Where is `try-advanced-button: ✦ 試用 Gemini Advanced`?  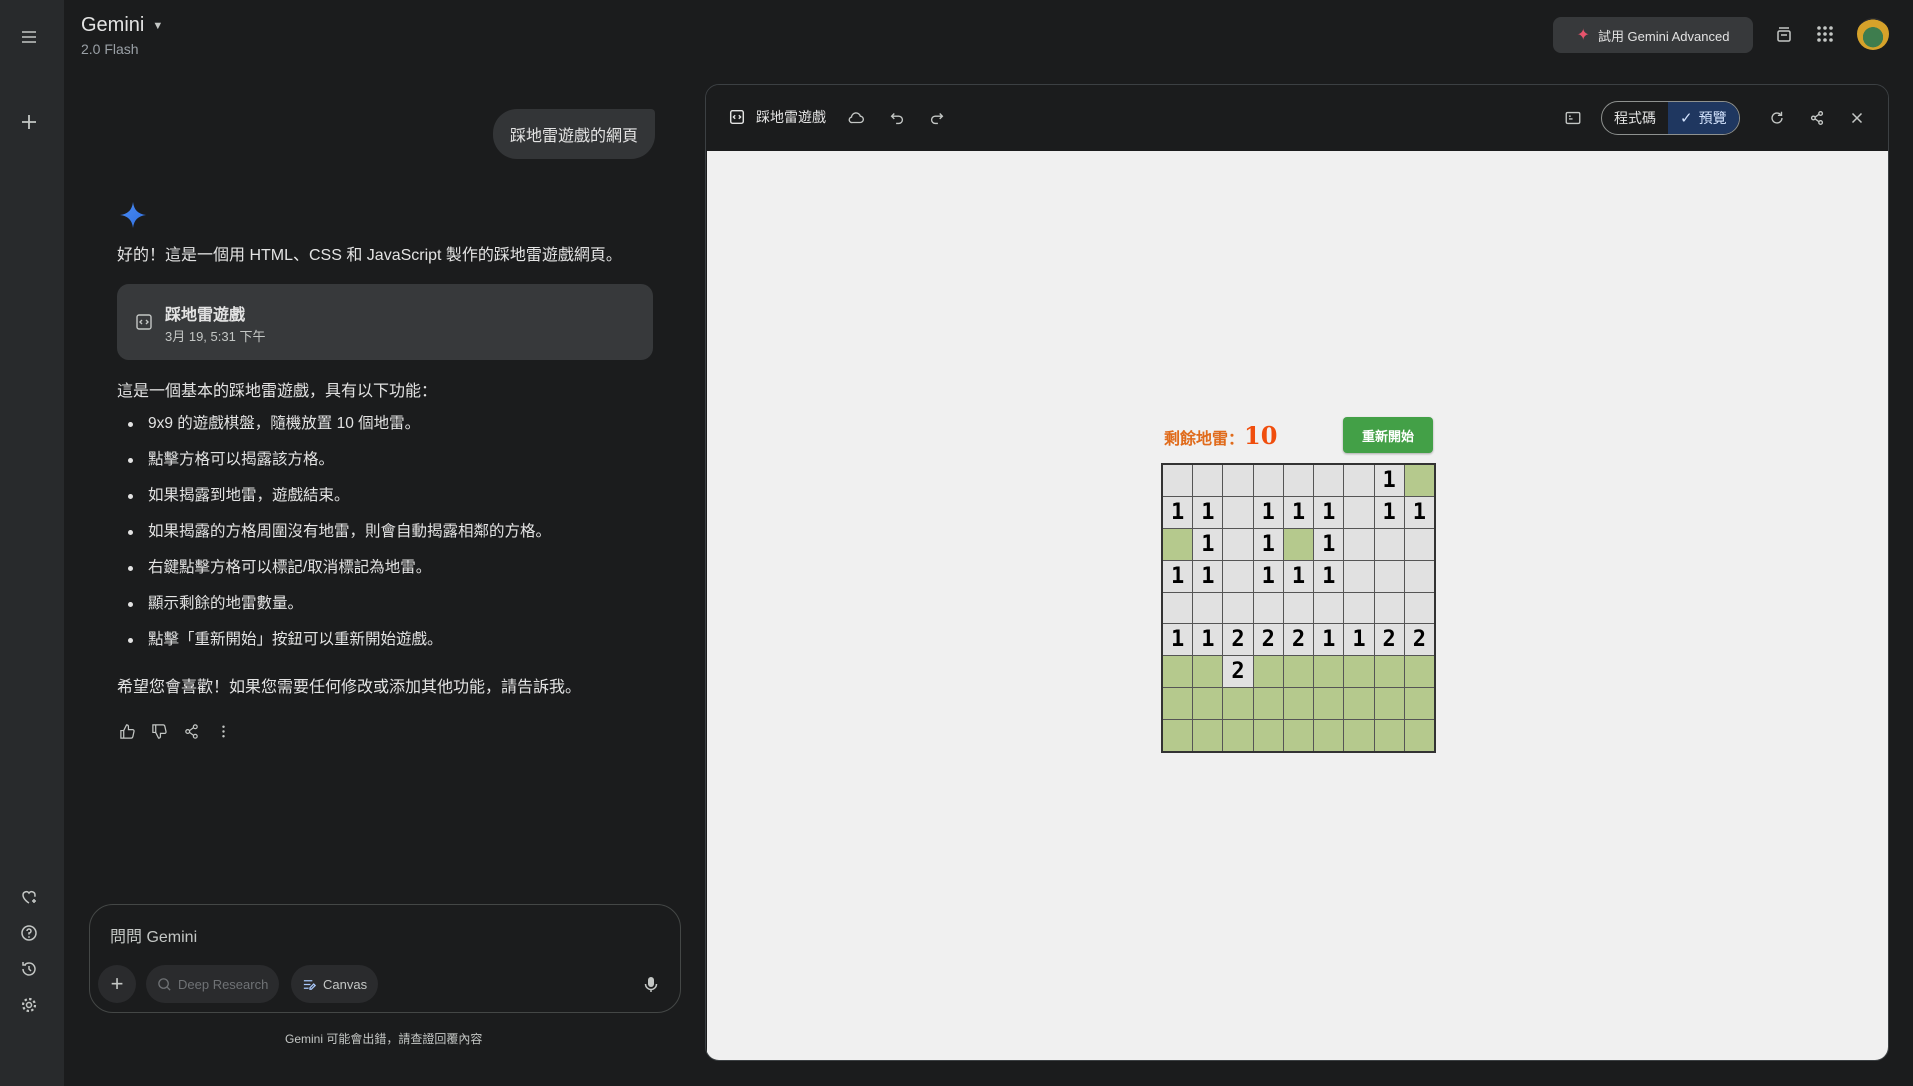
try-advanced-button: ✦ 試用 Gemini Advanced is located at coordinates (1653, 35).